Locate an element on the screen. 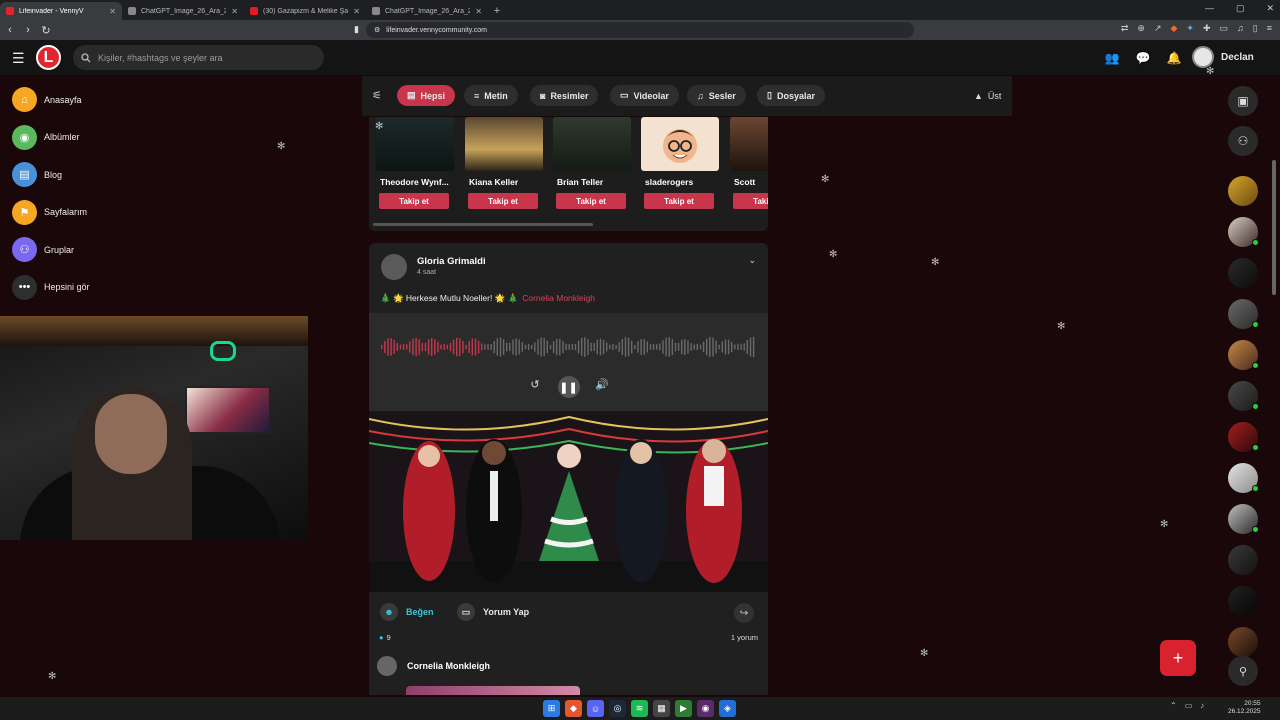 This screenshot has height=720, width=1280. share-icon: ↪ is located at coordinates (744, 613).